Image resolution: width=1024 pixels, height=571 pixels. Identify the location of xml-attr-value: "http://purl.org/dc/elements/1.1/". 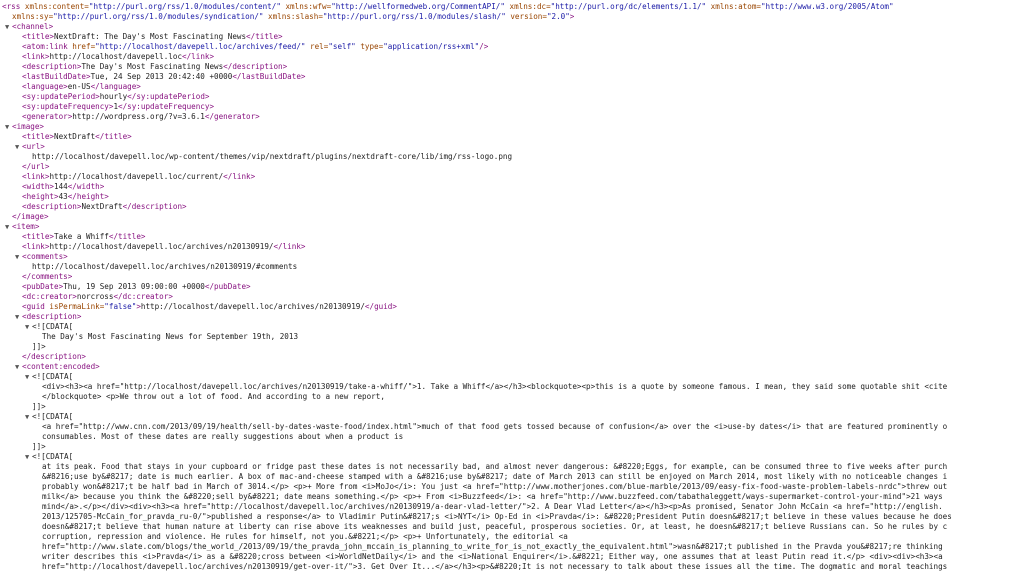
(628, 6).